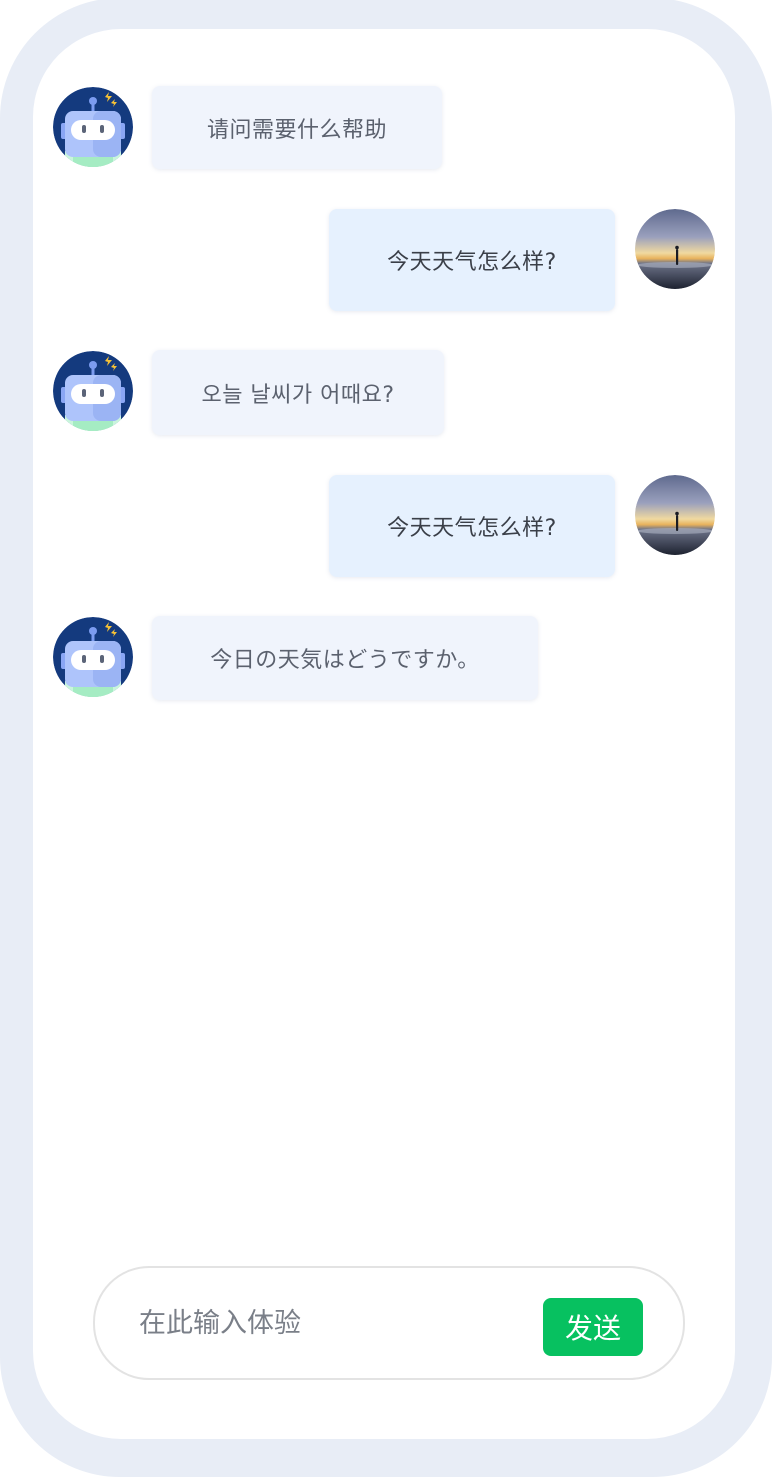 The height and width of the screenshot is (1477, 772). I want to click on message-input, so click(329, 1323).